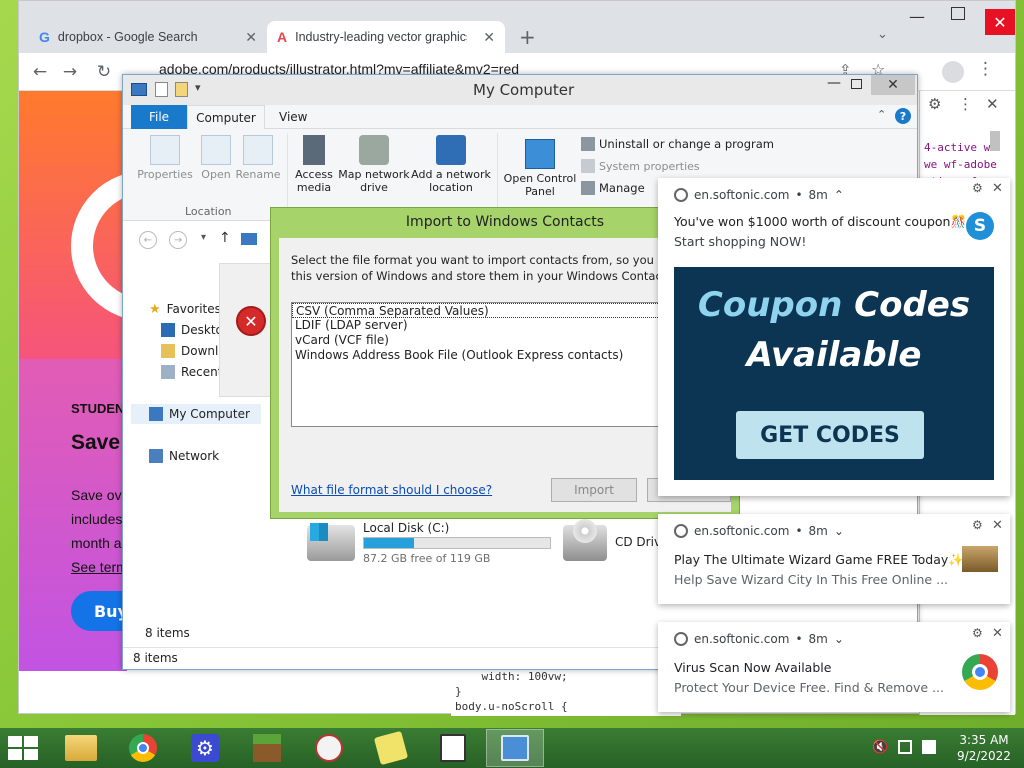 Image resolution: width=1024 pixels, height=768 pixels. What do you see at coordinates (193, 351) in the screenshot?
I see `sidebar-item-downloads: Downlo` at bounding box center [193, 351].